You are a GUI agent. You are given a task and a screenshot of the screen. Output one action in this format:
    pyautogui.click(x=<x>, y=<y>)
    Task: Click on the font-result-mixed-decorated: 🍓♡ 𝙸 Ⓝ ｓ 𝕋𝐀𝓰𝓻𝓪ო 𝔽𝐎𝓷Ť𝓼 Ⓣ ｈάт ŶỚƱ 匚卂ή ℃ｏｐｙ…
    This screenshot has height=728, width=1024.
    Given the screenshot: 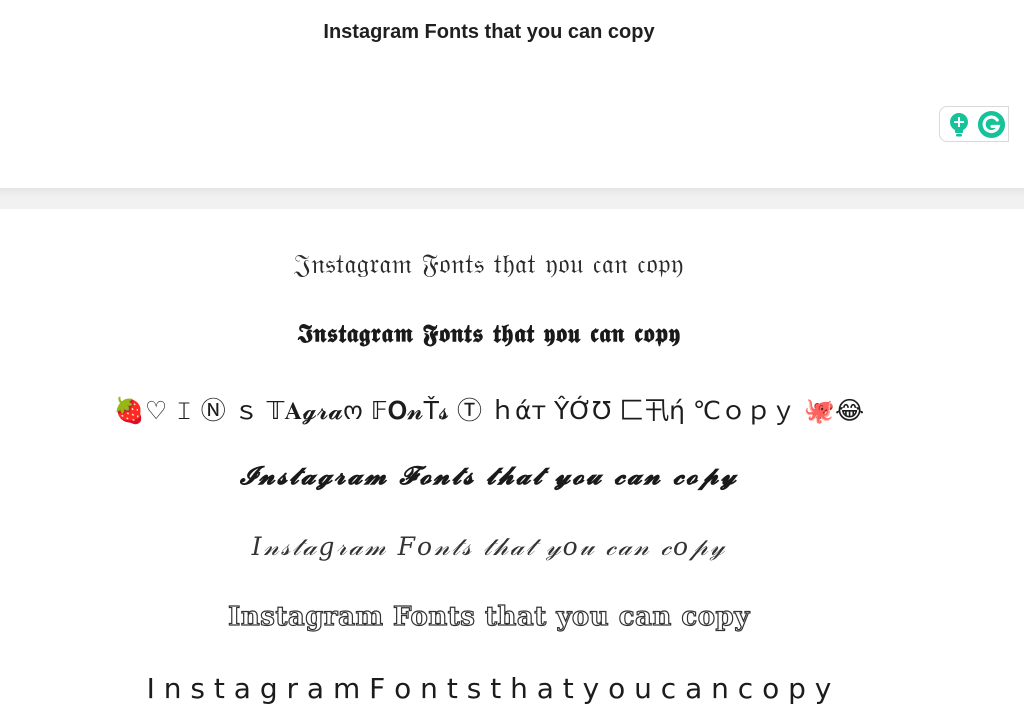 What is the action you would take?
    pyautogui.click(x=489, y=409)
    